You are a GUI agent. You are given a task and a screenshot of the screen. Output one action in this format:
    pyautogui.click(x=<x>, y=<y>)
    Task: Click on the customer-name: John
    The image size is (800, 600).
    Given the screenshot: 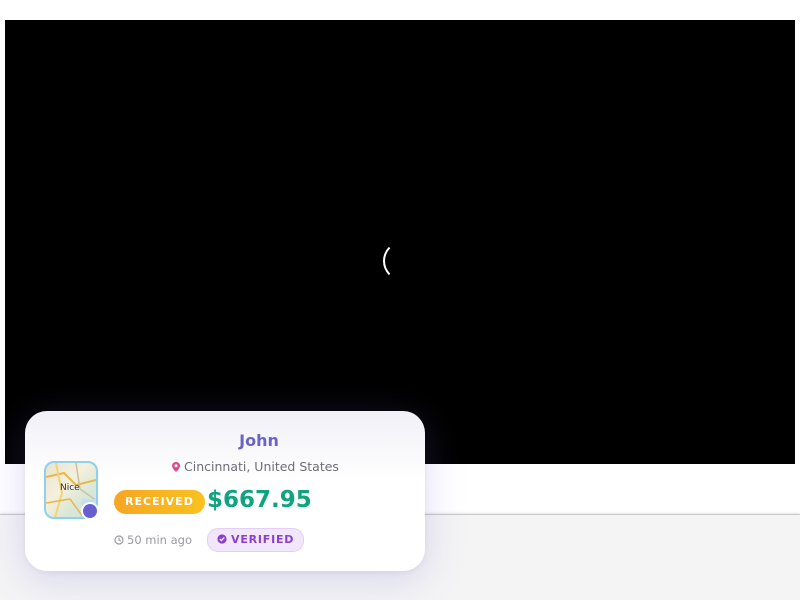 What is the action you would take?
    pyautogui.click(x=259, y=440)
    